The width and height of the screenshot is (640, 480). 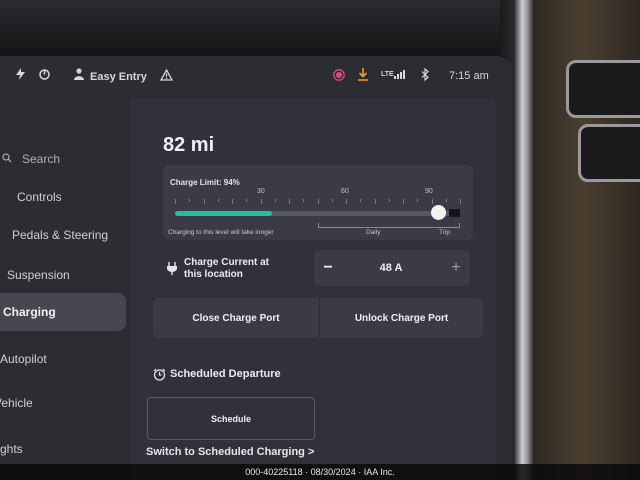 I want to click on decrease-current-button: −, so click(x=328, y=268).